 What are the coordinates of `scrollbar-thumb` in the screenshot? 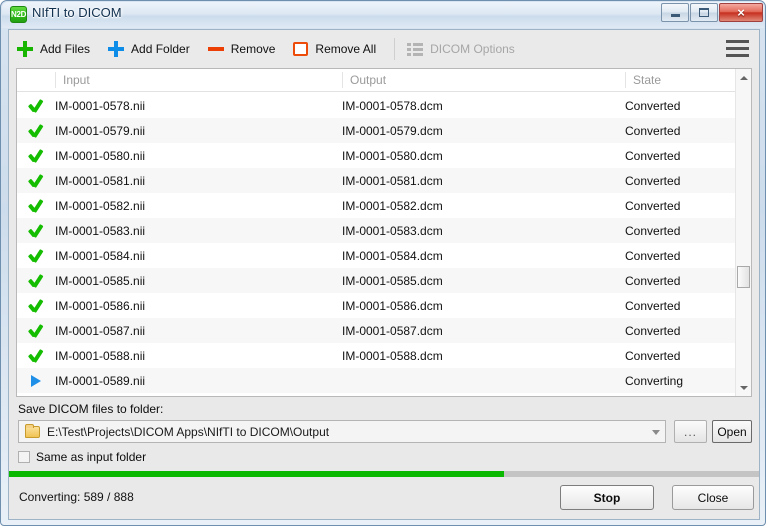 It's located at (743, 277).